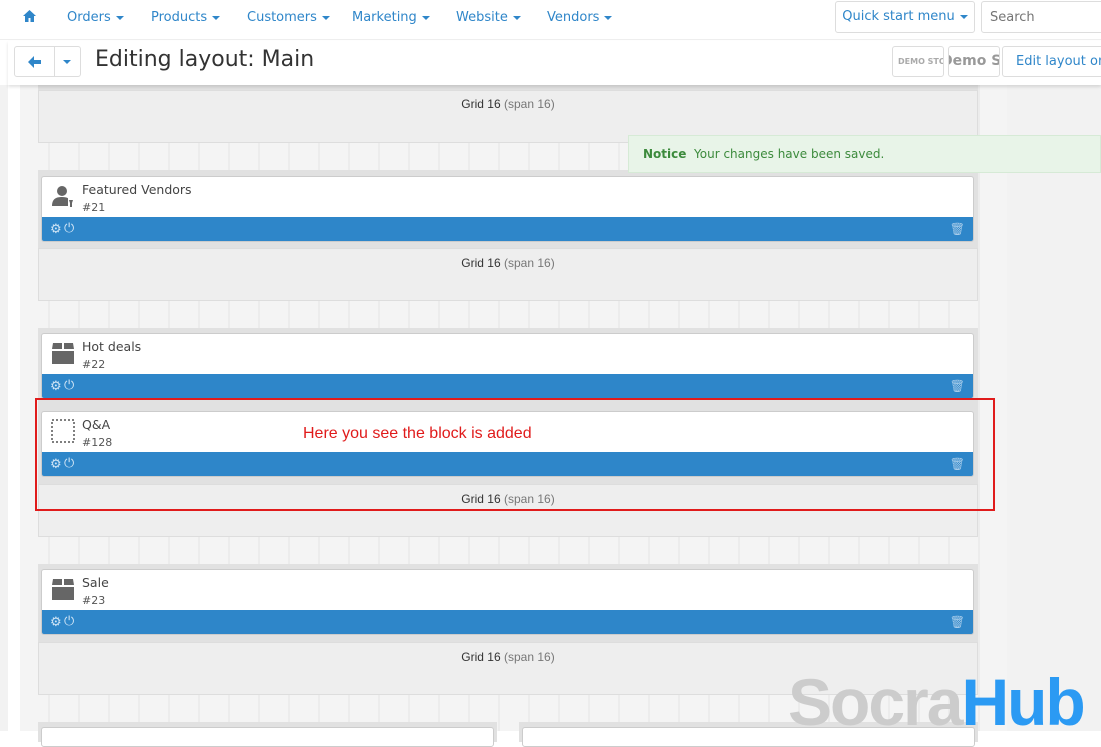 This screenshot has width=1101, height=747. I want to click on demo-logo-text: Demo Store, so click(974, 61).